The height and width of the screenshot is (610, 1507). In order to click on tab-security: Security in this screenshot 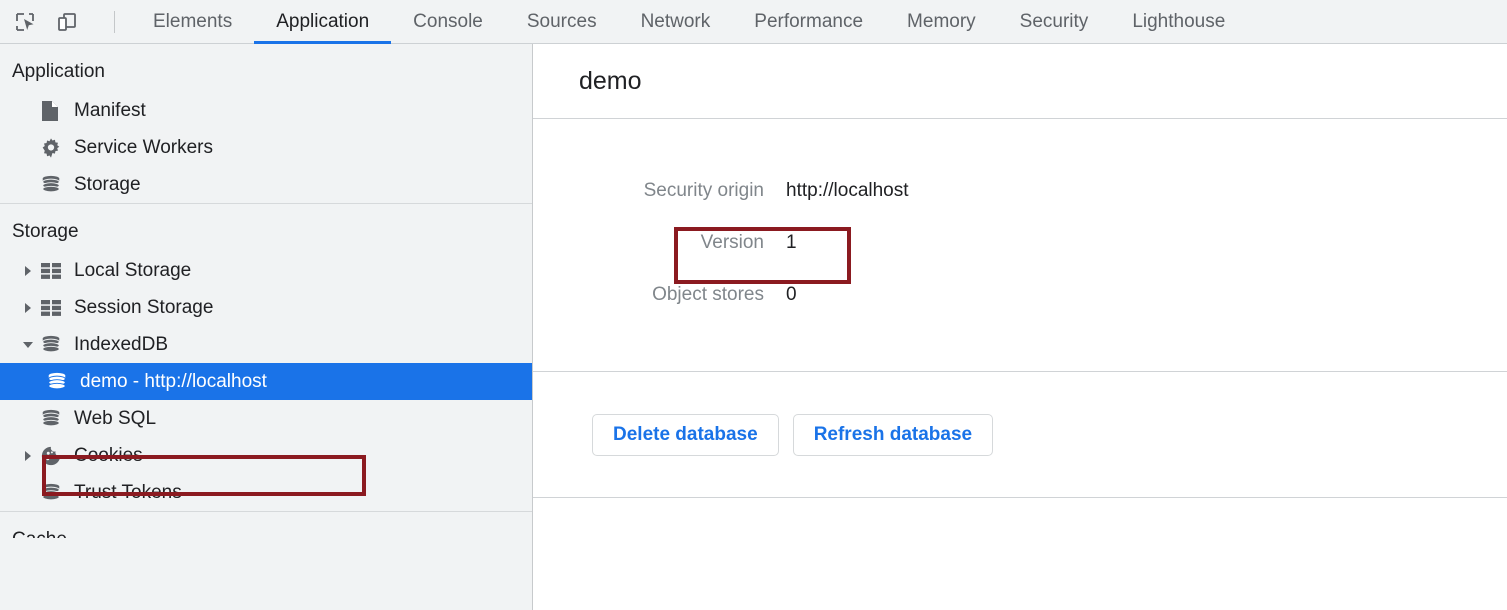, I will do `click(1054, 22)`.